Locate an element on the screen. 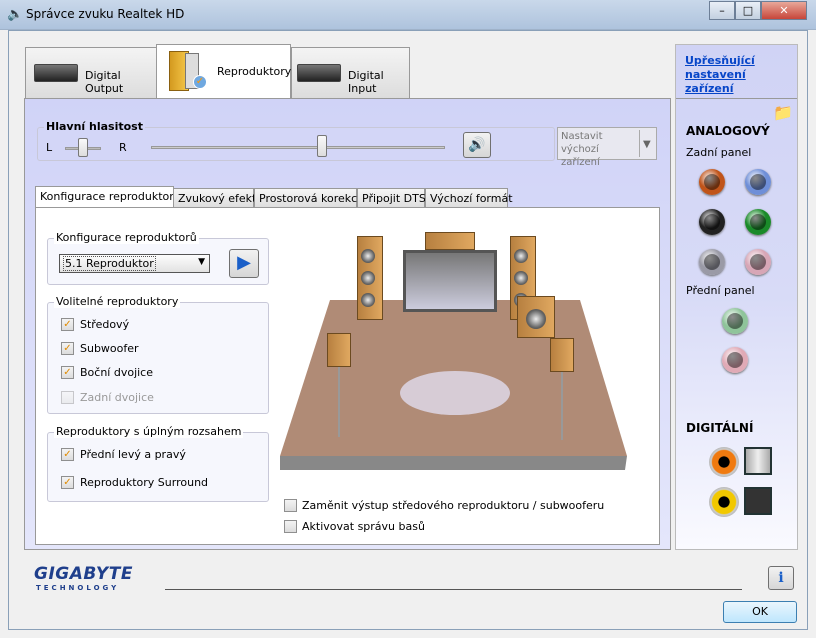 This screenshot has height=638, width=816. tab-reproduktory: ✓ Reproduktory is located at coordinates (223, 72).